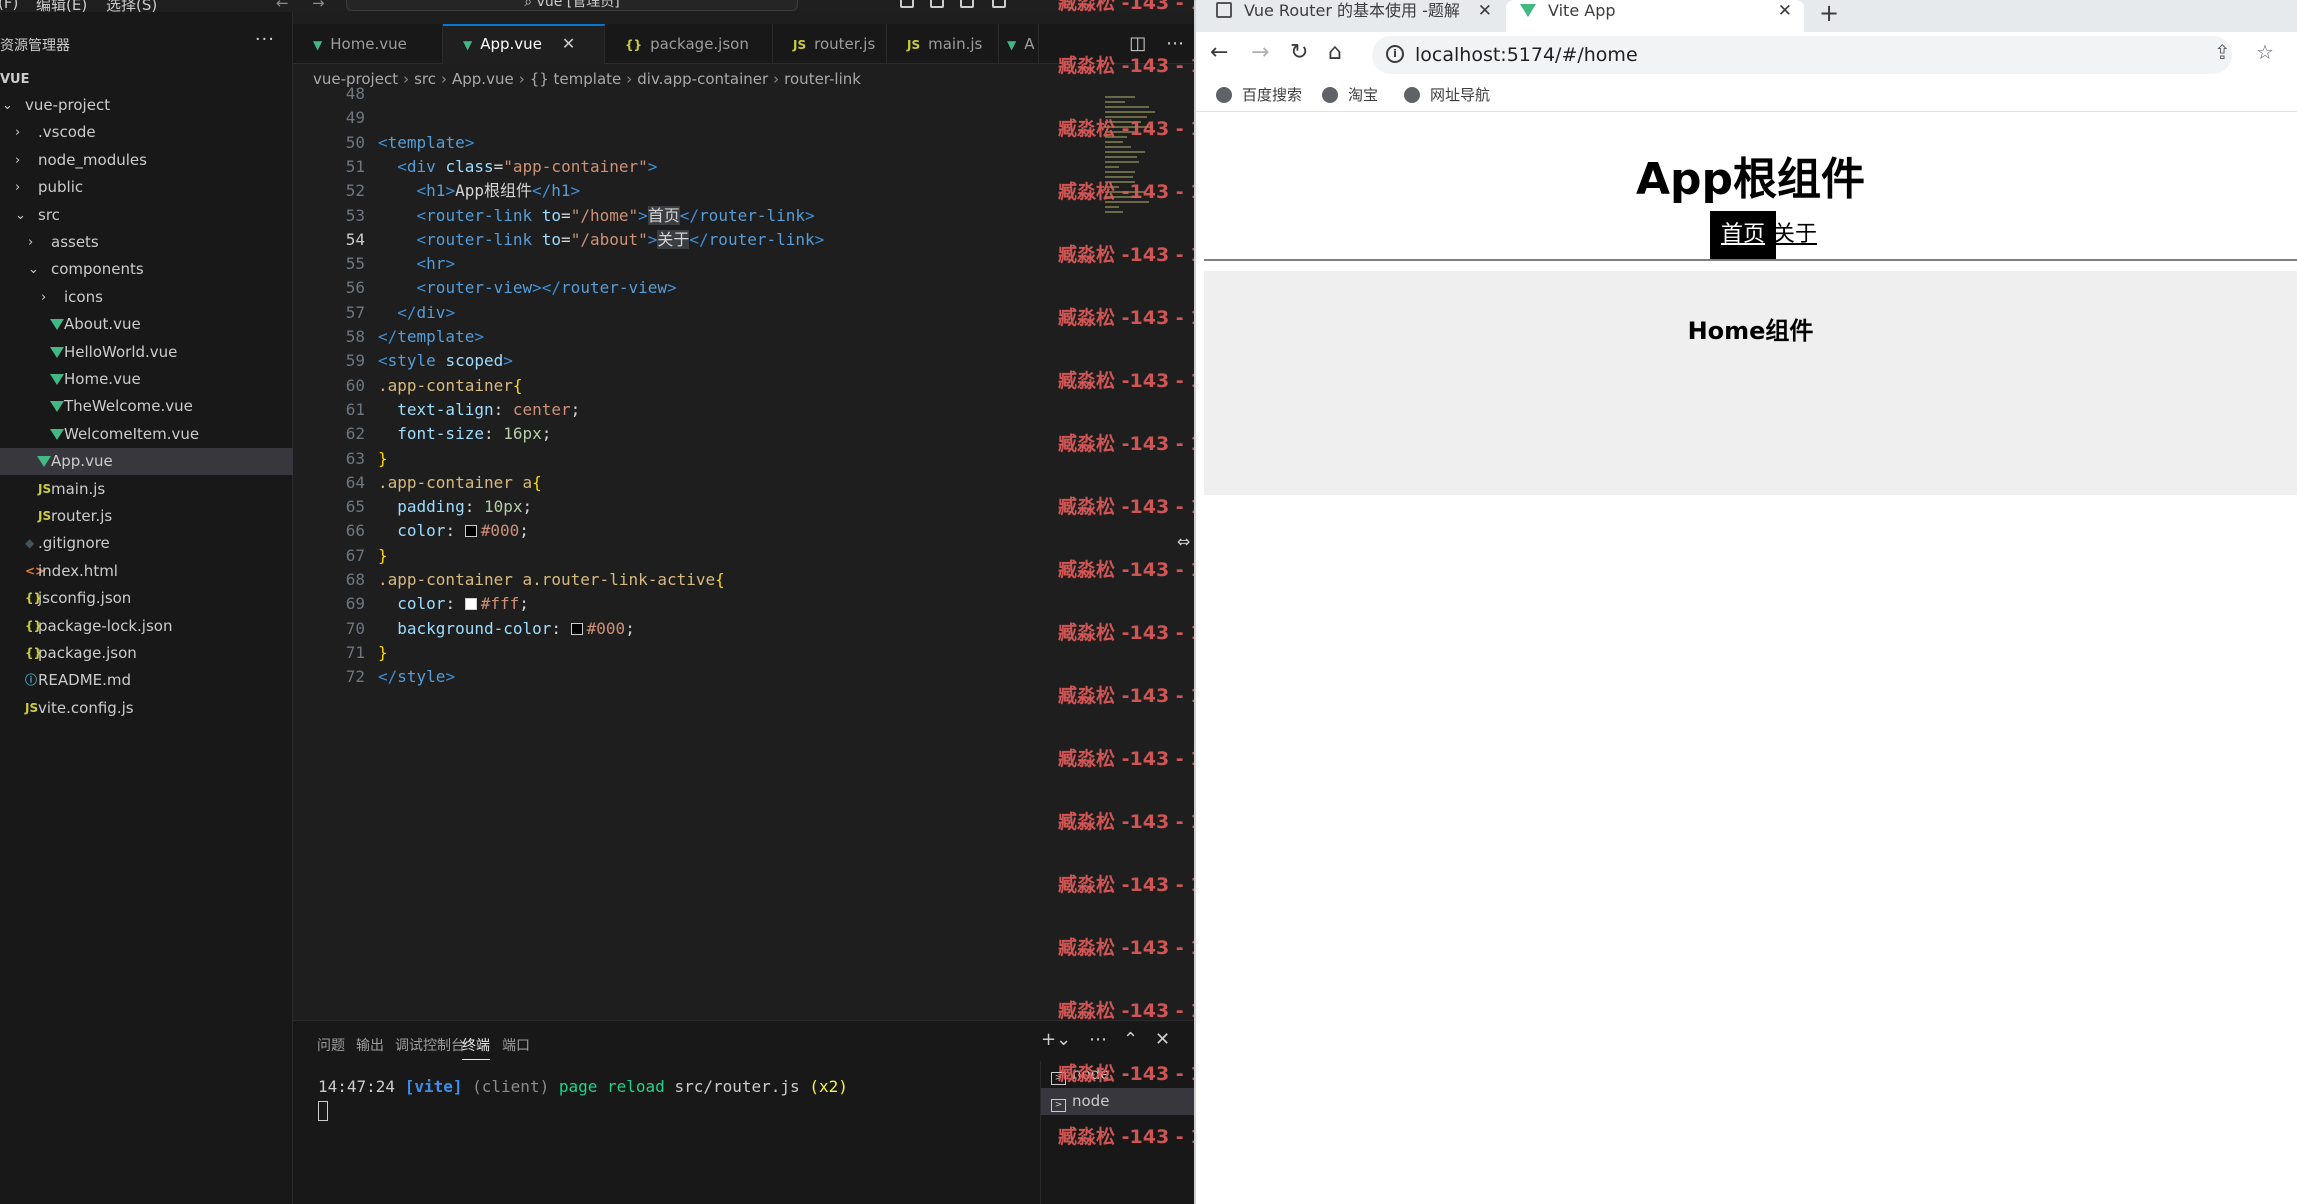 Image resolution: width=2297 pixels, height=1204 pixels. What do you see at coordinates (146, 708) in the screenshot?
I see `tree-item: JS vite.config.js` at bounding box center [146, 708].